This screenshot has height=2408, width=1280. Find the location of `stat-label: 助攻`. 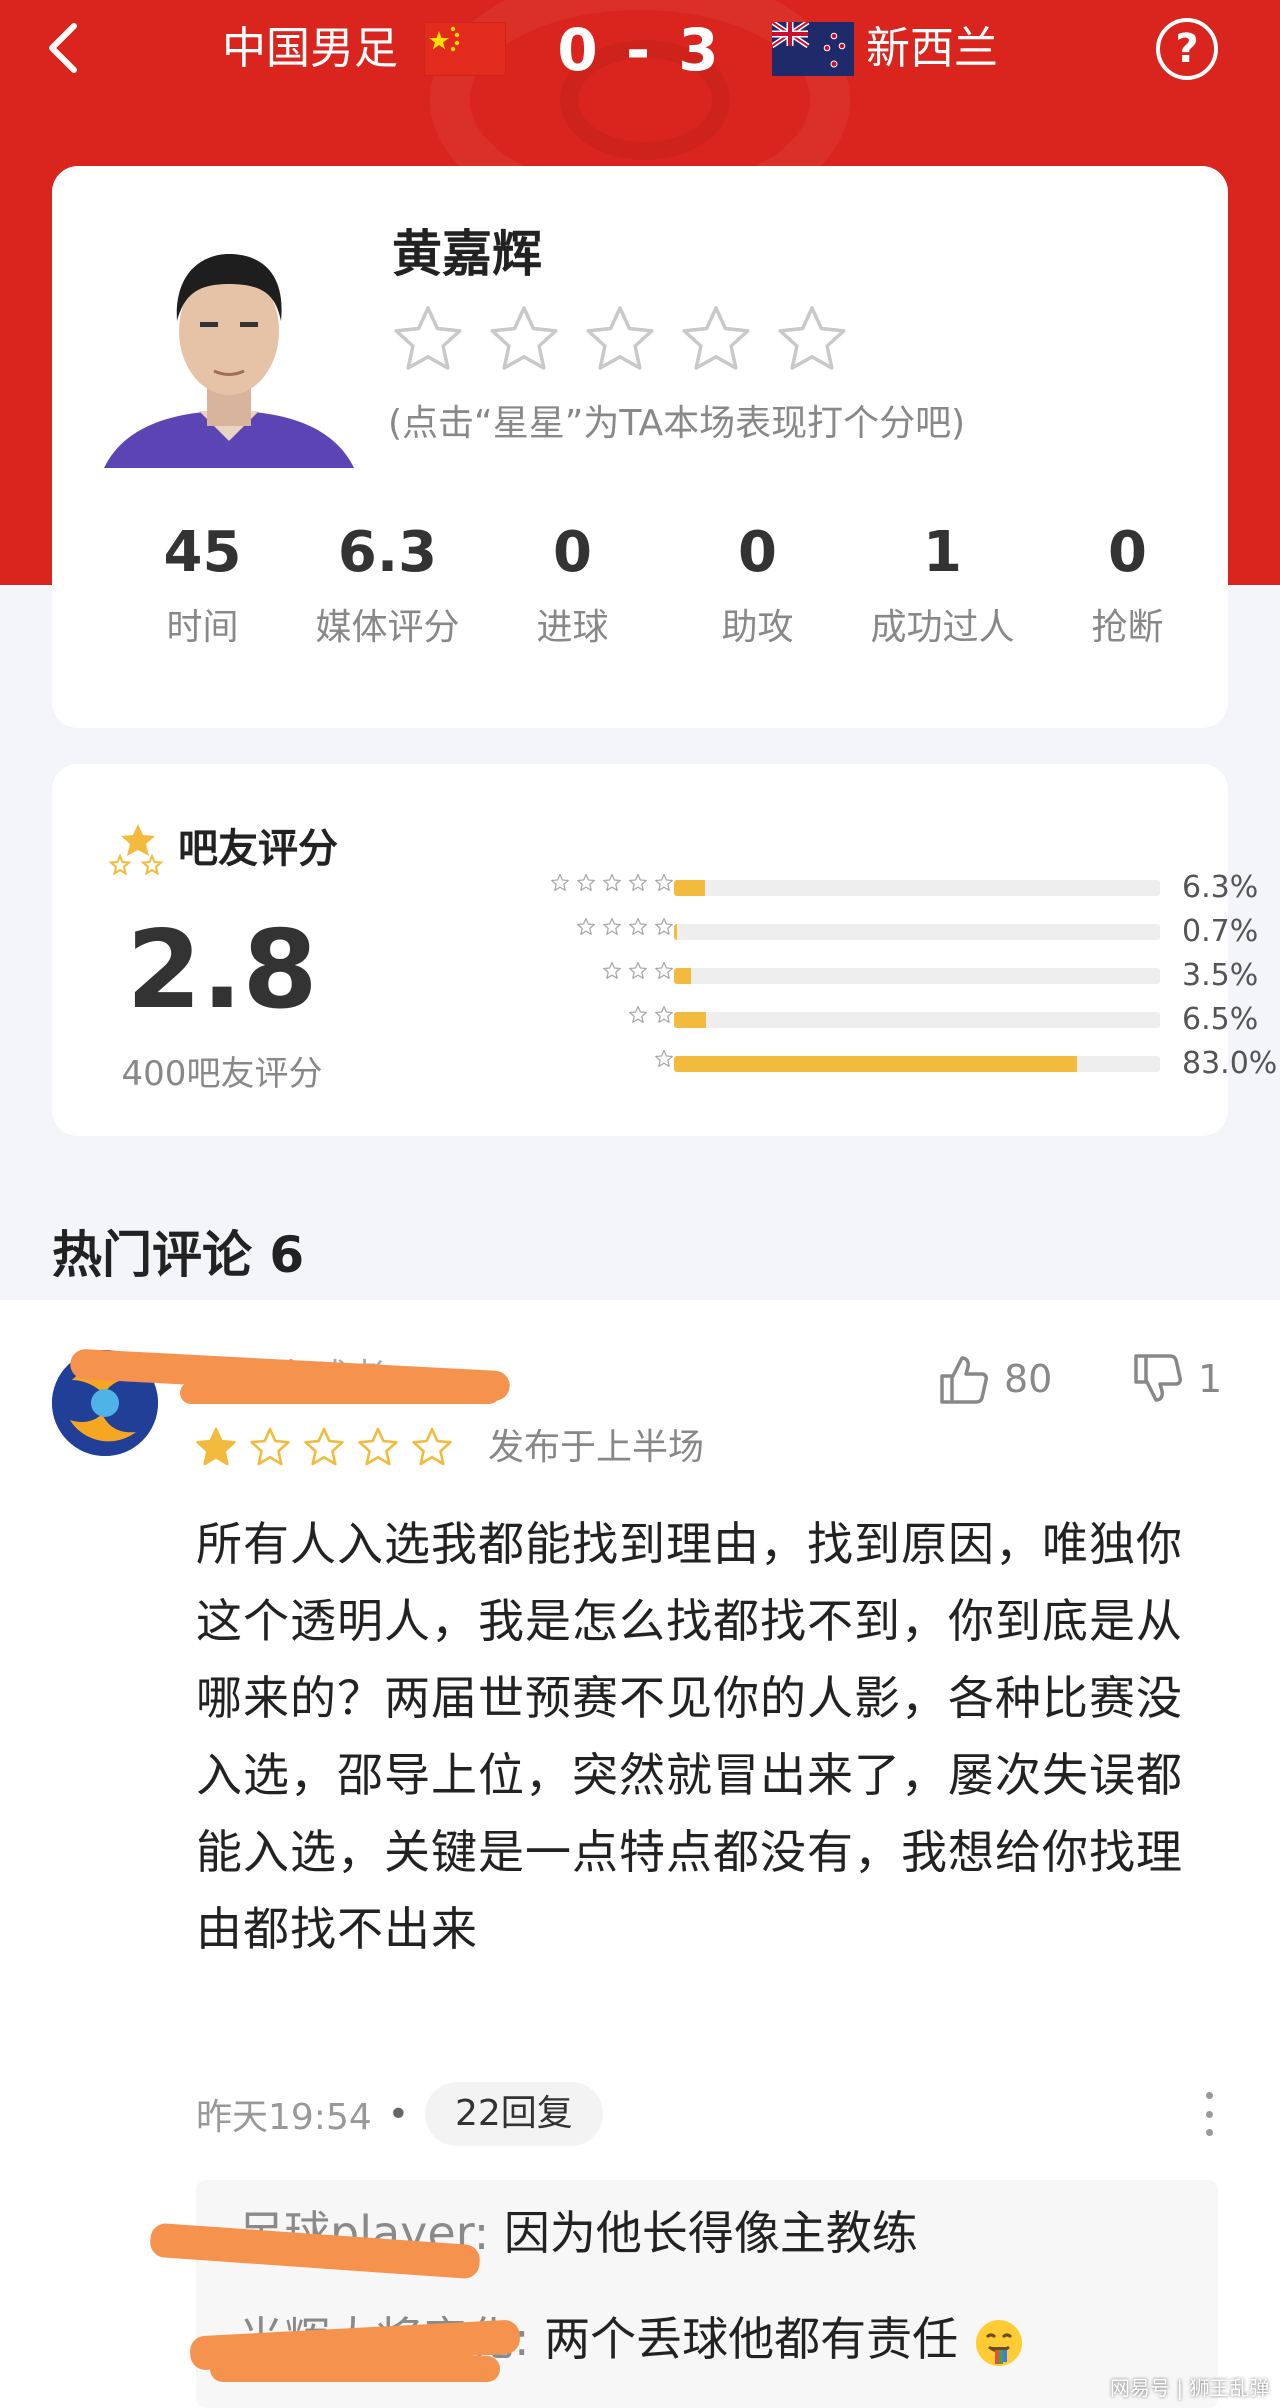

stat-label: 助攻 is located at coordinates (757, 627).